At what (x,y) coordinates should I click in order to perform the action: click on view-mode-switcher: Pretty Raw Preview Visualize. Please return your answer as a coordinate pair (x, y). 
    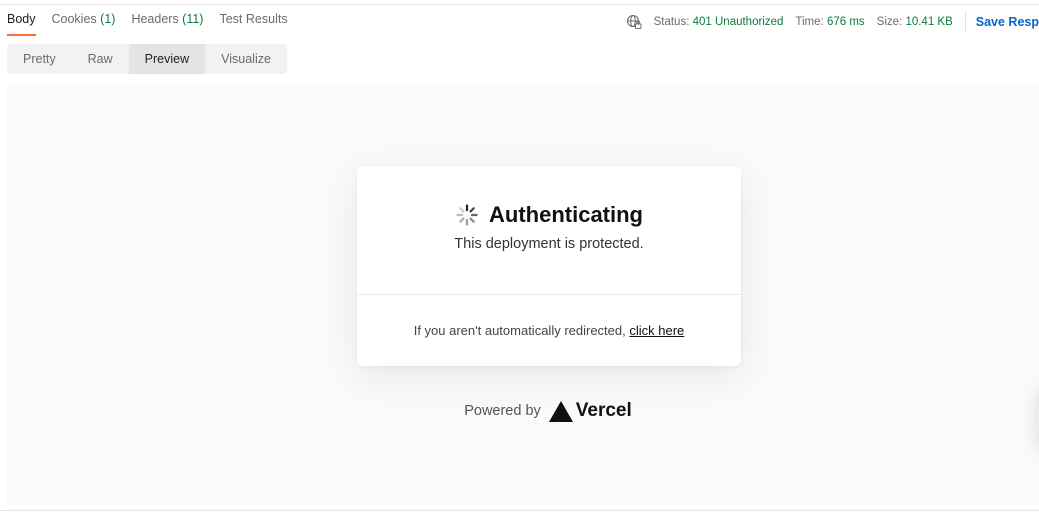
    Looking at the image, I should click on (147, 59).